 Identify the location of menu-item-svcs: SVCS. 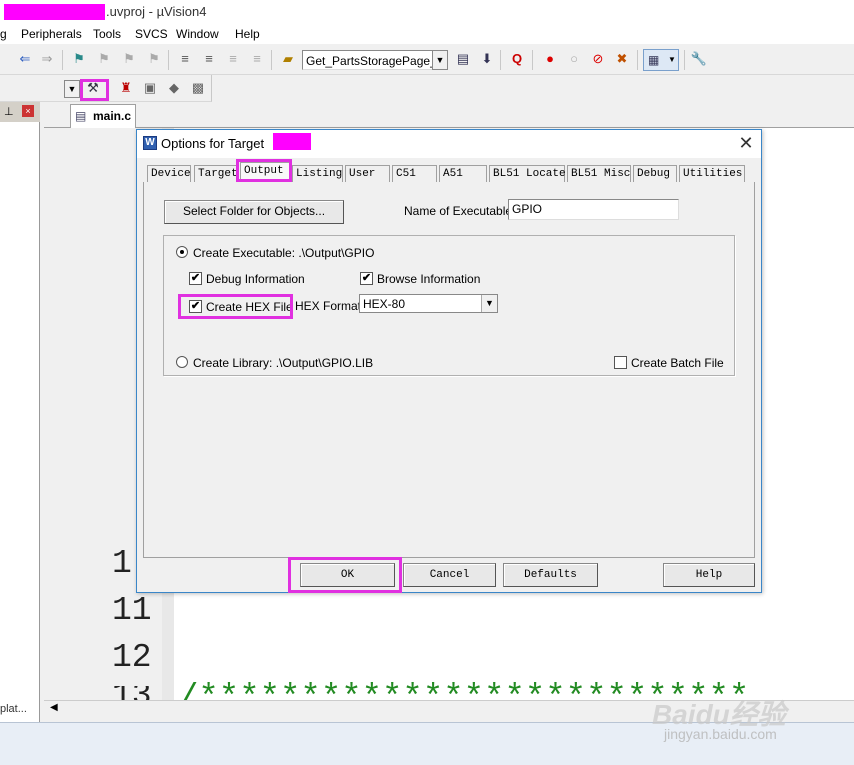
(151, 34).